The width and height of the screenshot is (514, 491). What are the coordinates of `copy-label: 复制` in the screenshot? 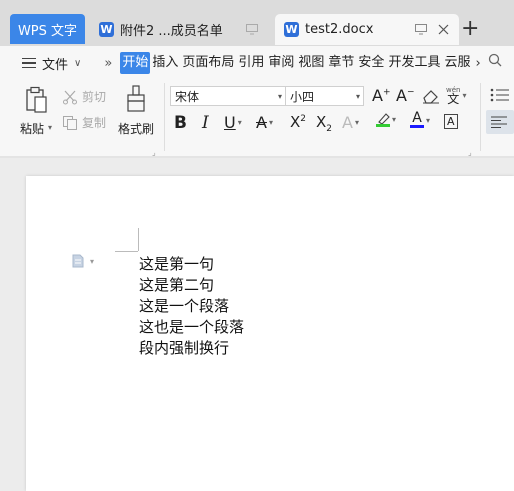 It's located at (94, 123).